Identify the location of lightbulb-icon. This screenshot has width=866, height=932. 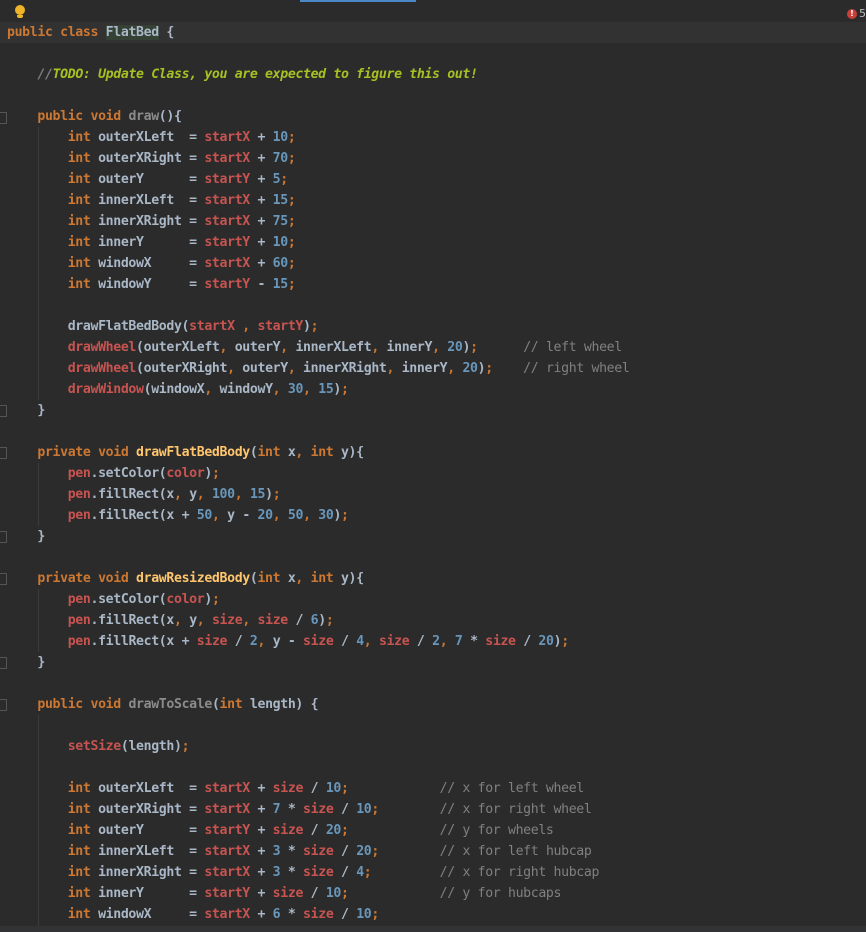
(20, 12).